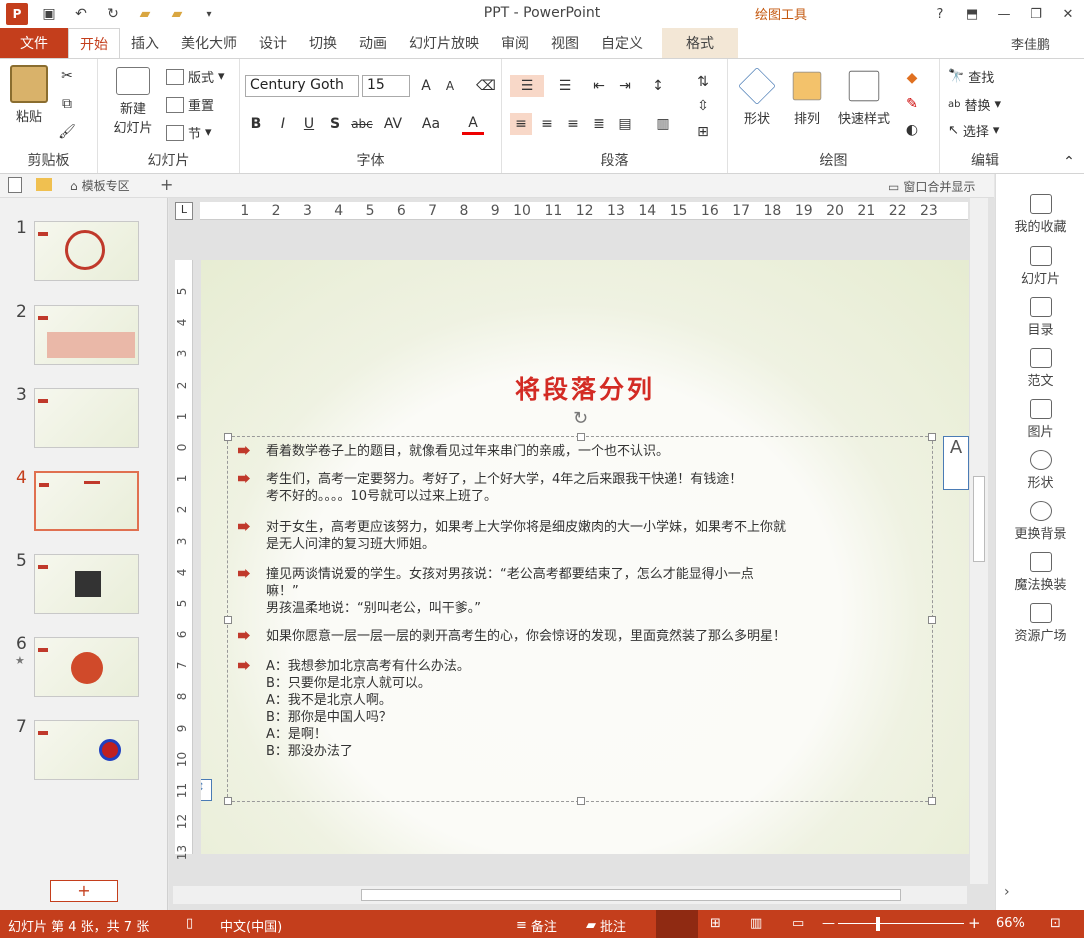  What do you see at coordinates (700, 43) in the screenshot?
I see `tab-format: 格式` at bounding box center [700, 43].